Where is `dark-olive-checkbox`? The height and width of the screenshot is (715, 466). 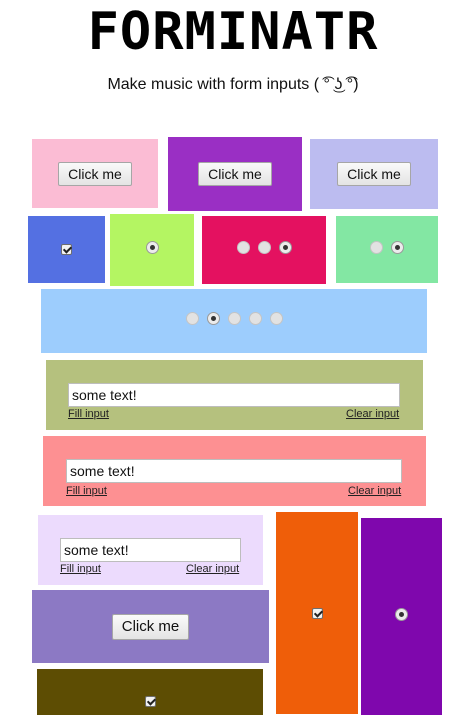 dark-olive-checkbox is located at coordinates (150, 701).